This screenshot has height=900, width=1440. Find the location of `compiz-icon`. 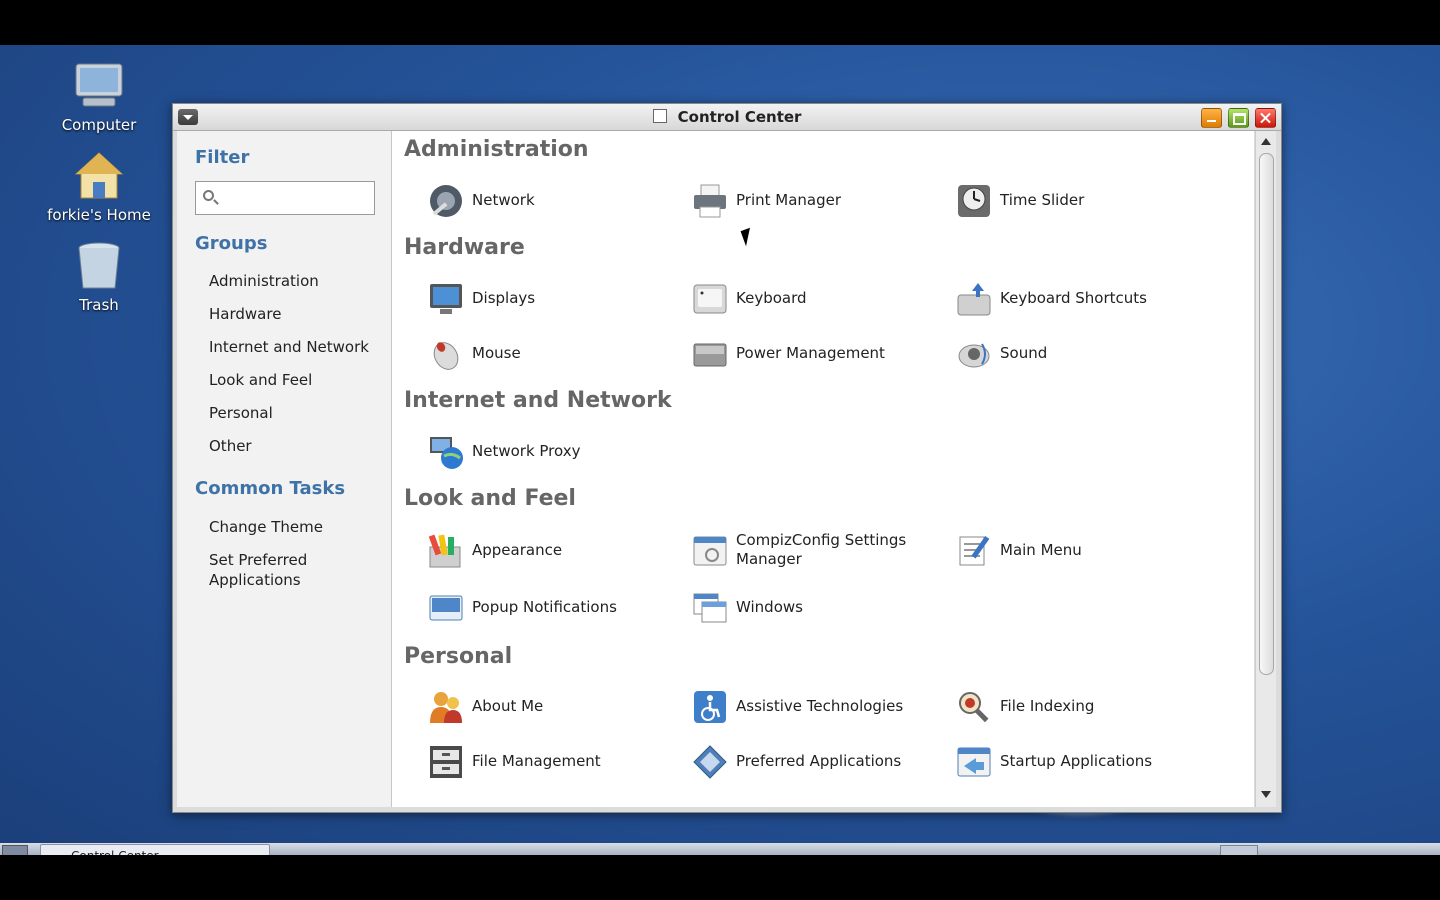

compiz-icon is located at coordinates (710, 551).